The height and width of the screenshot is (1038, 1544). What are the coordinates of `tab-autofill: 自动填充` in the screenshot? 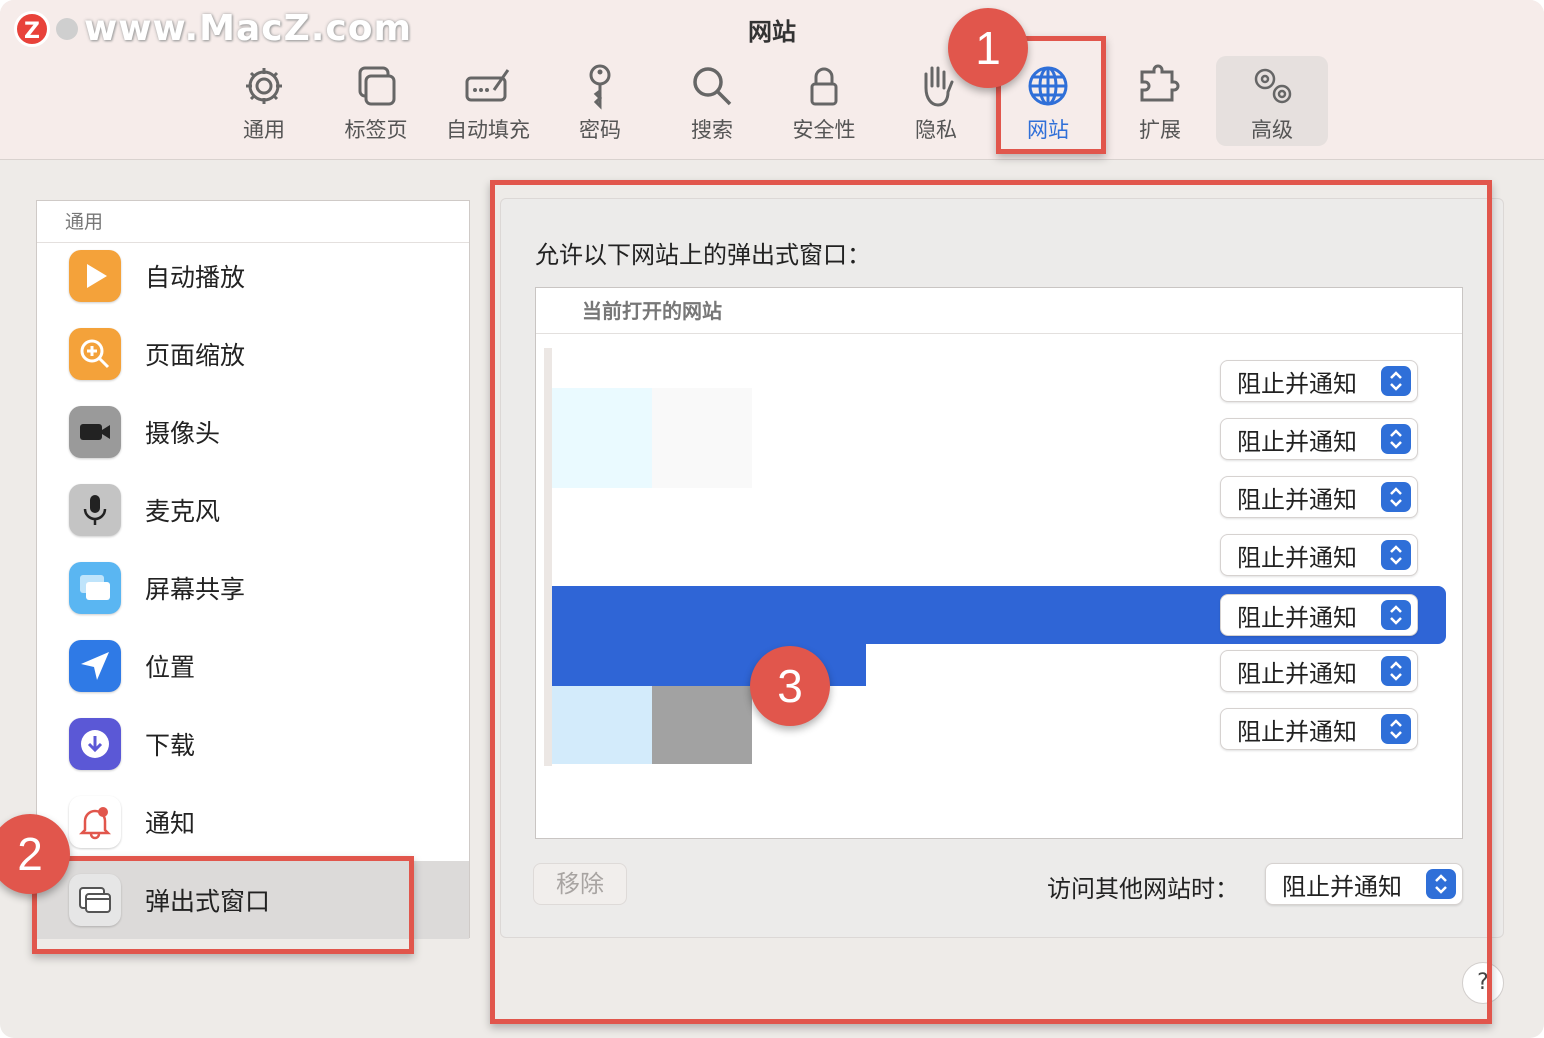 It's located at (488, 101).